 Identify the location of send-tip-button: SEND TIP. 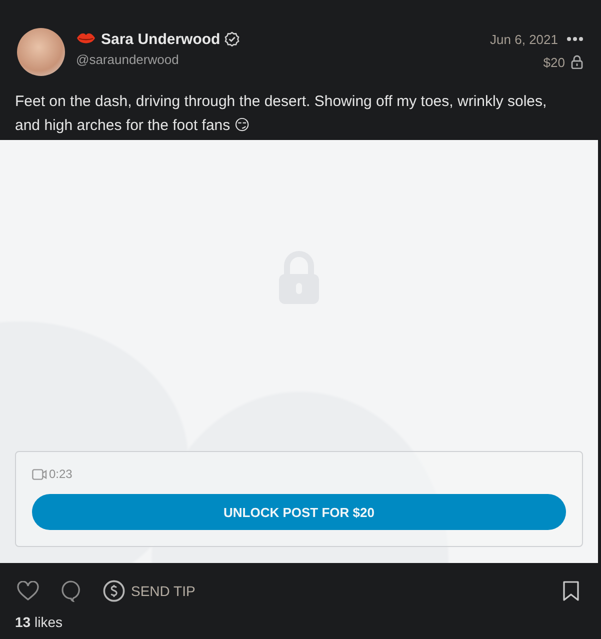
(149, 591).